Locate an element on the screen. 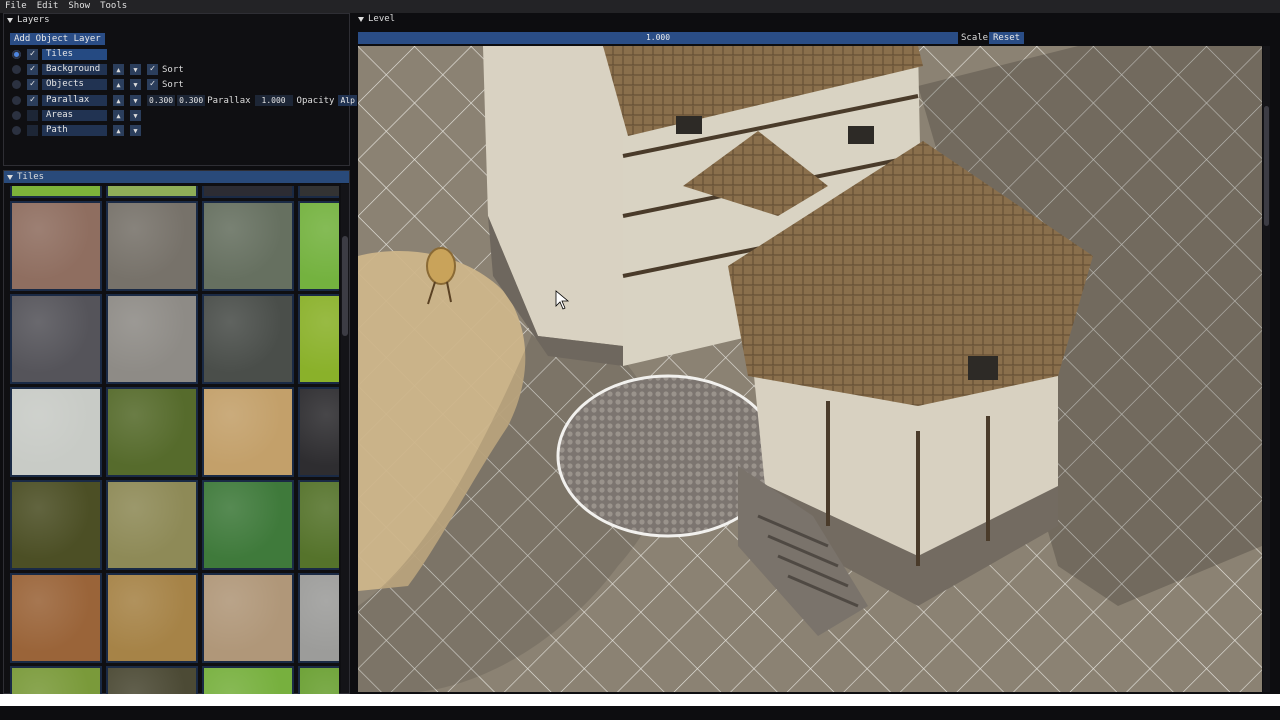 This screenshot has width=1280, height=720. scale-slider: 1.000 is located at coordinates (658, 38).